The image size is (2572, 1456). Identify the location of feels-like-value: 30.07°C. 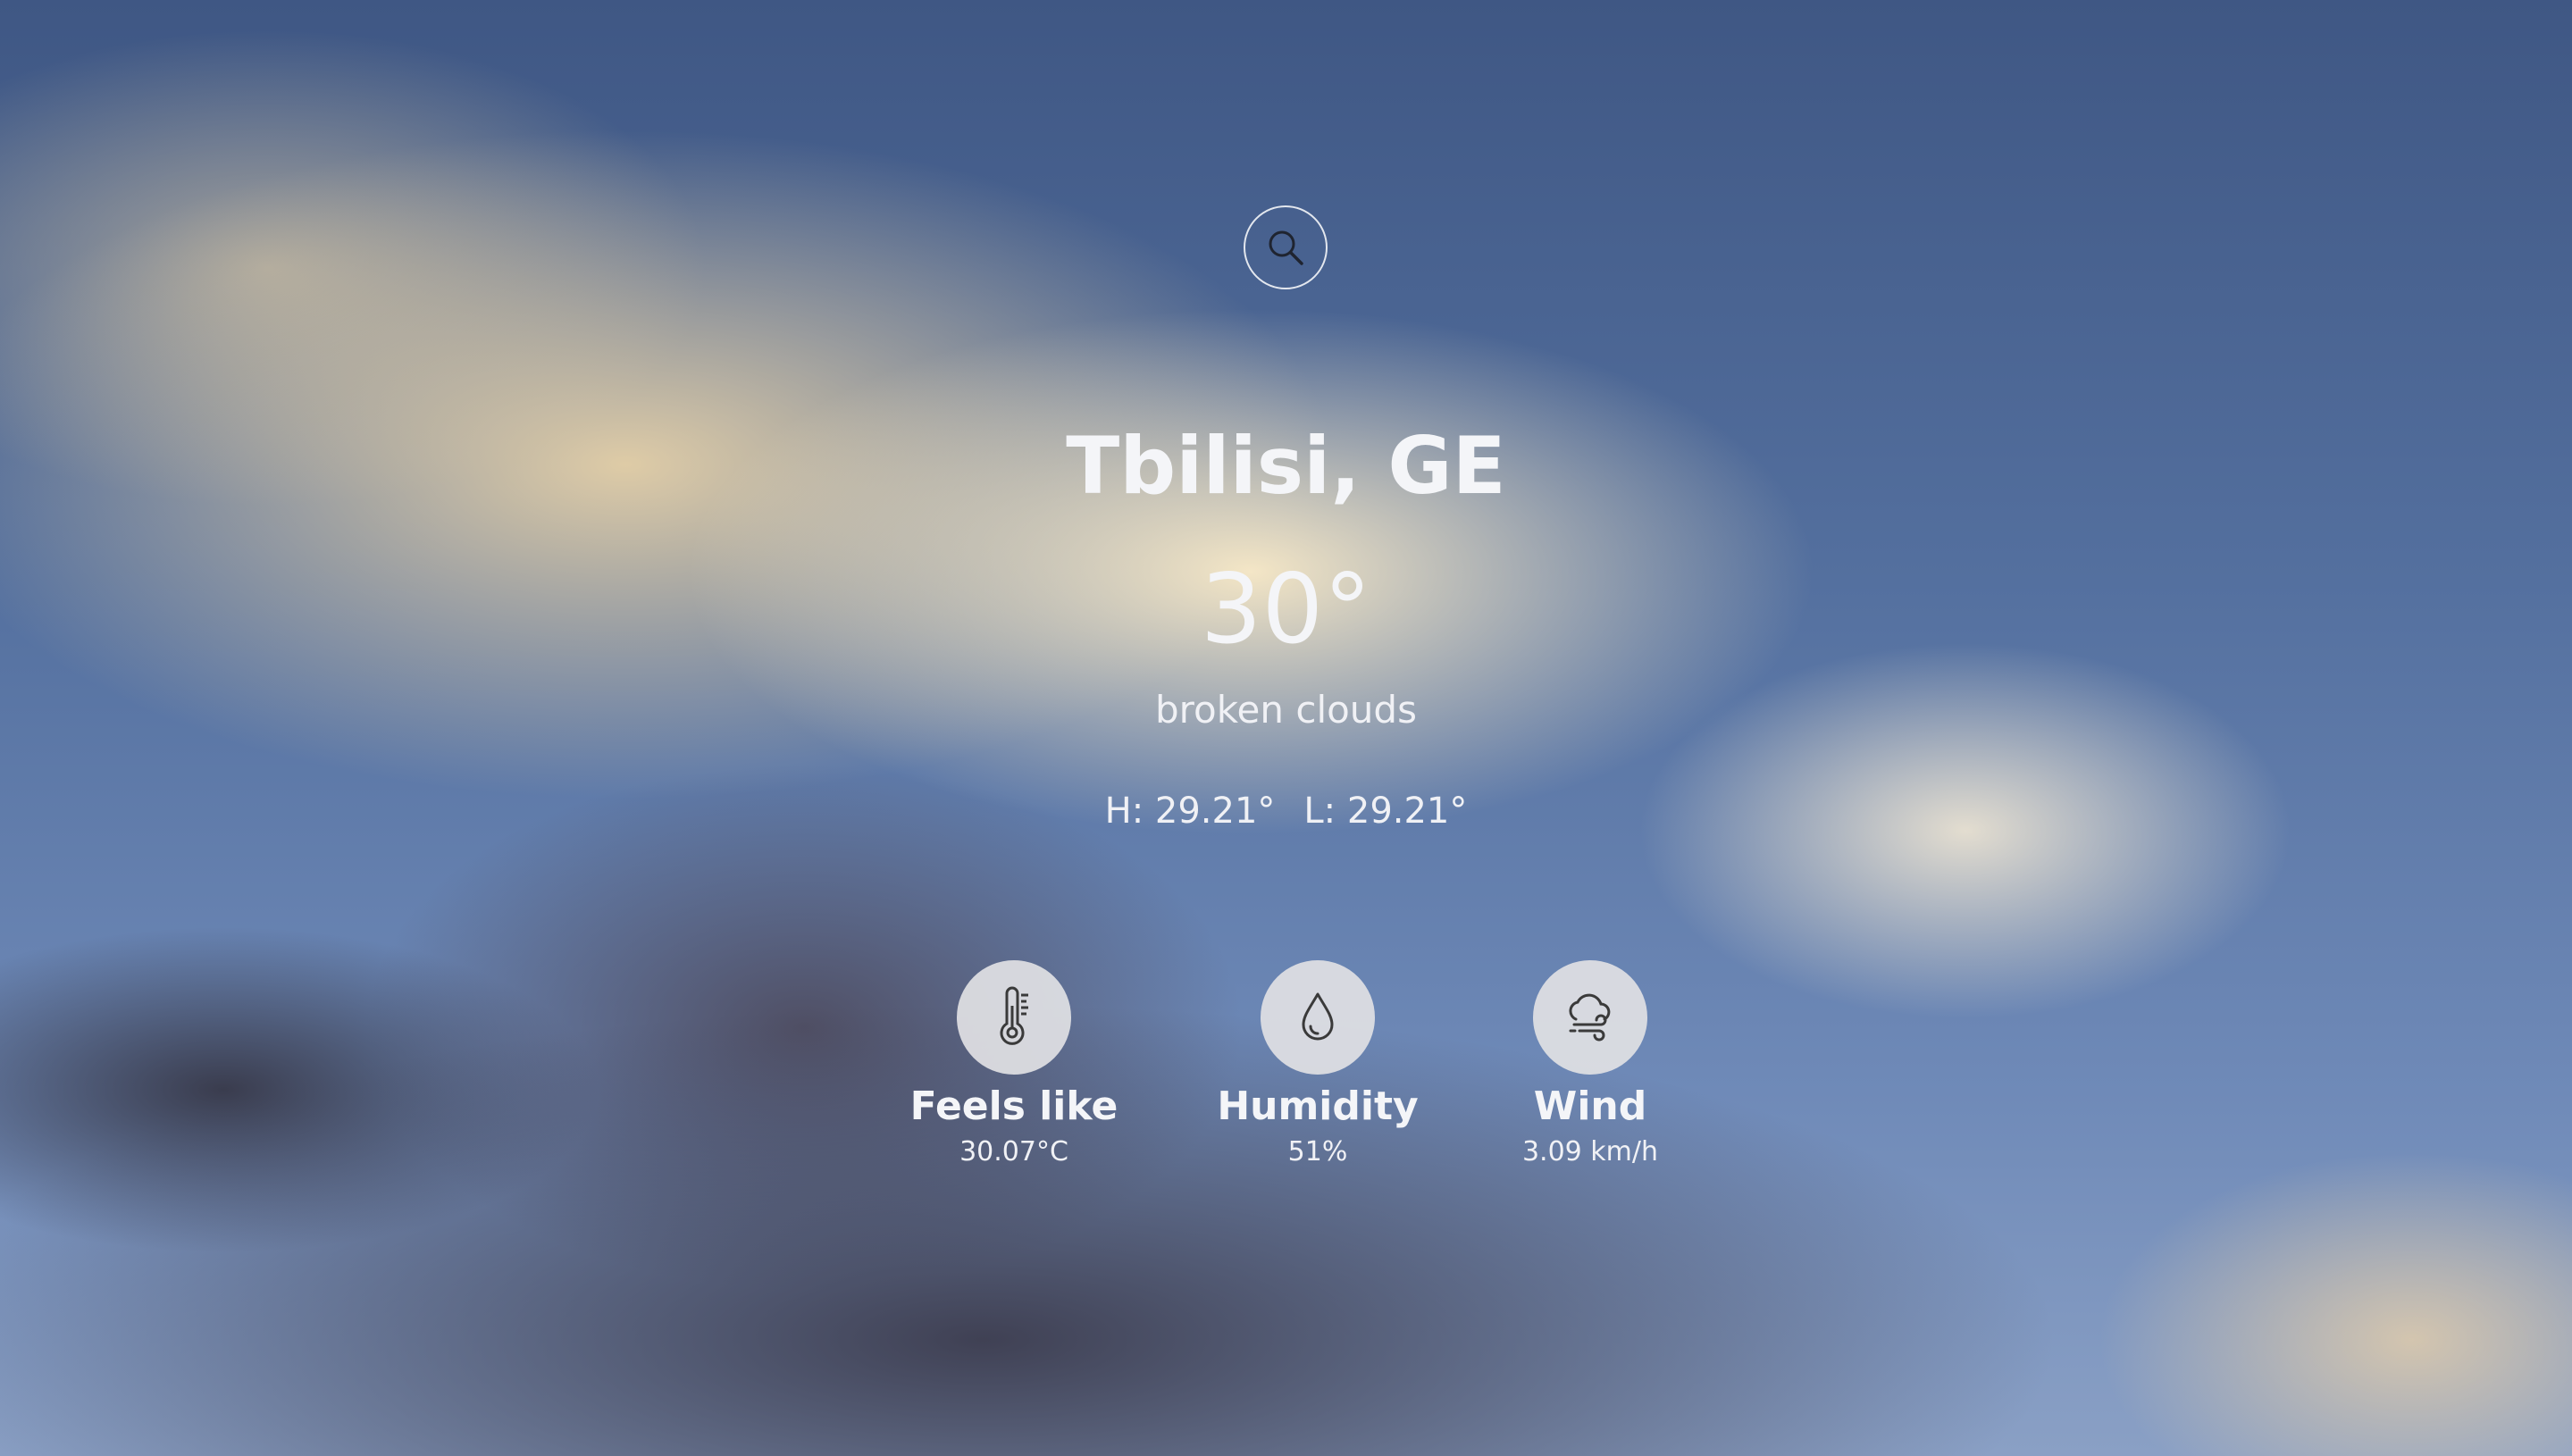
(1013, 1151).